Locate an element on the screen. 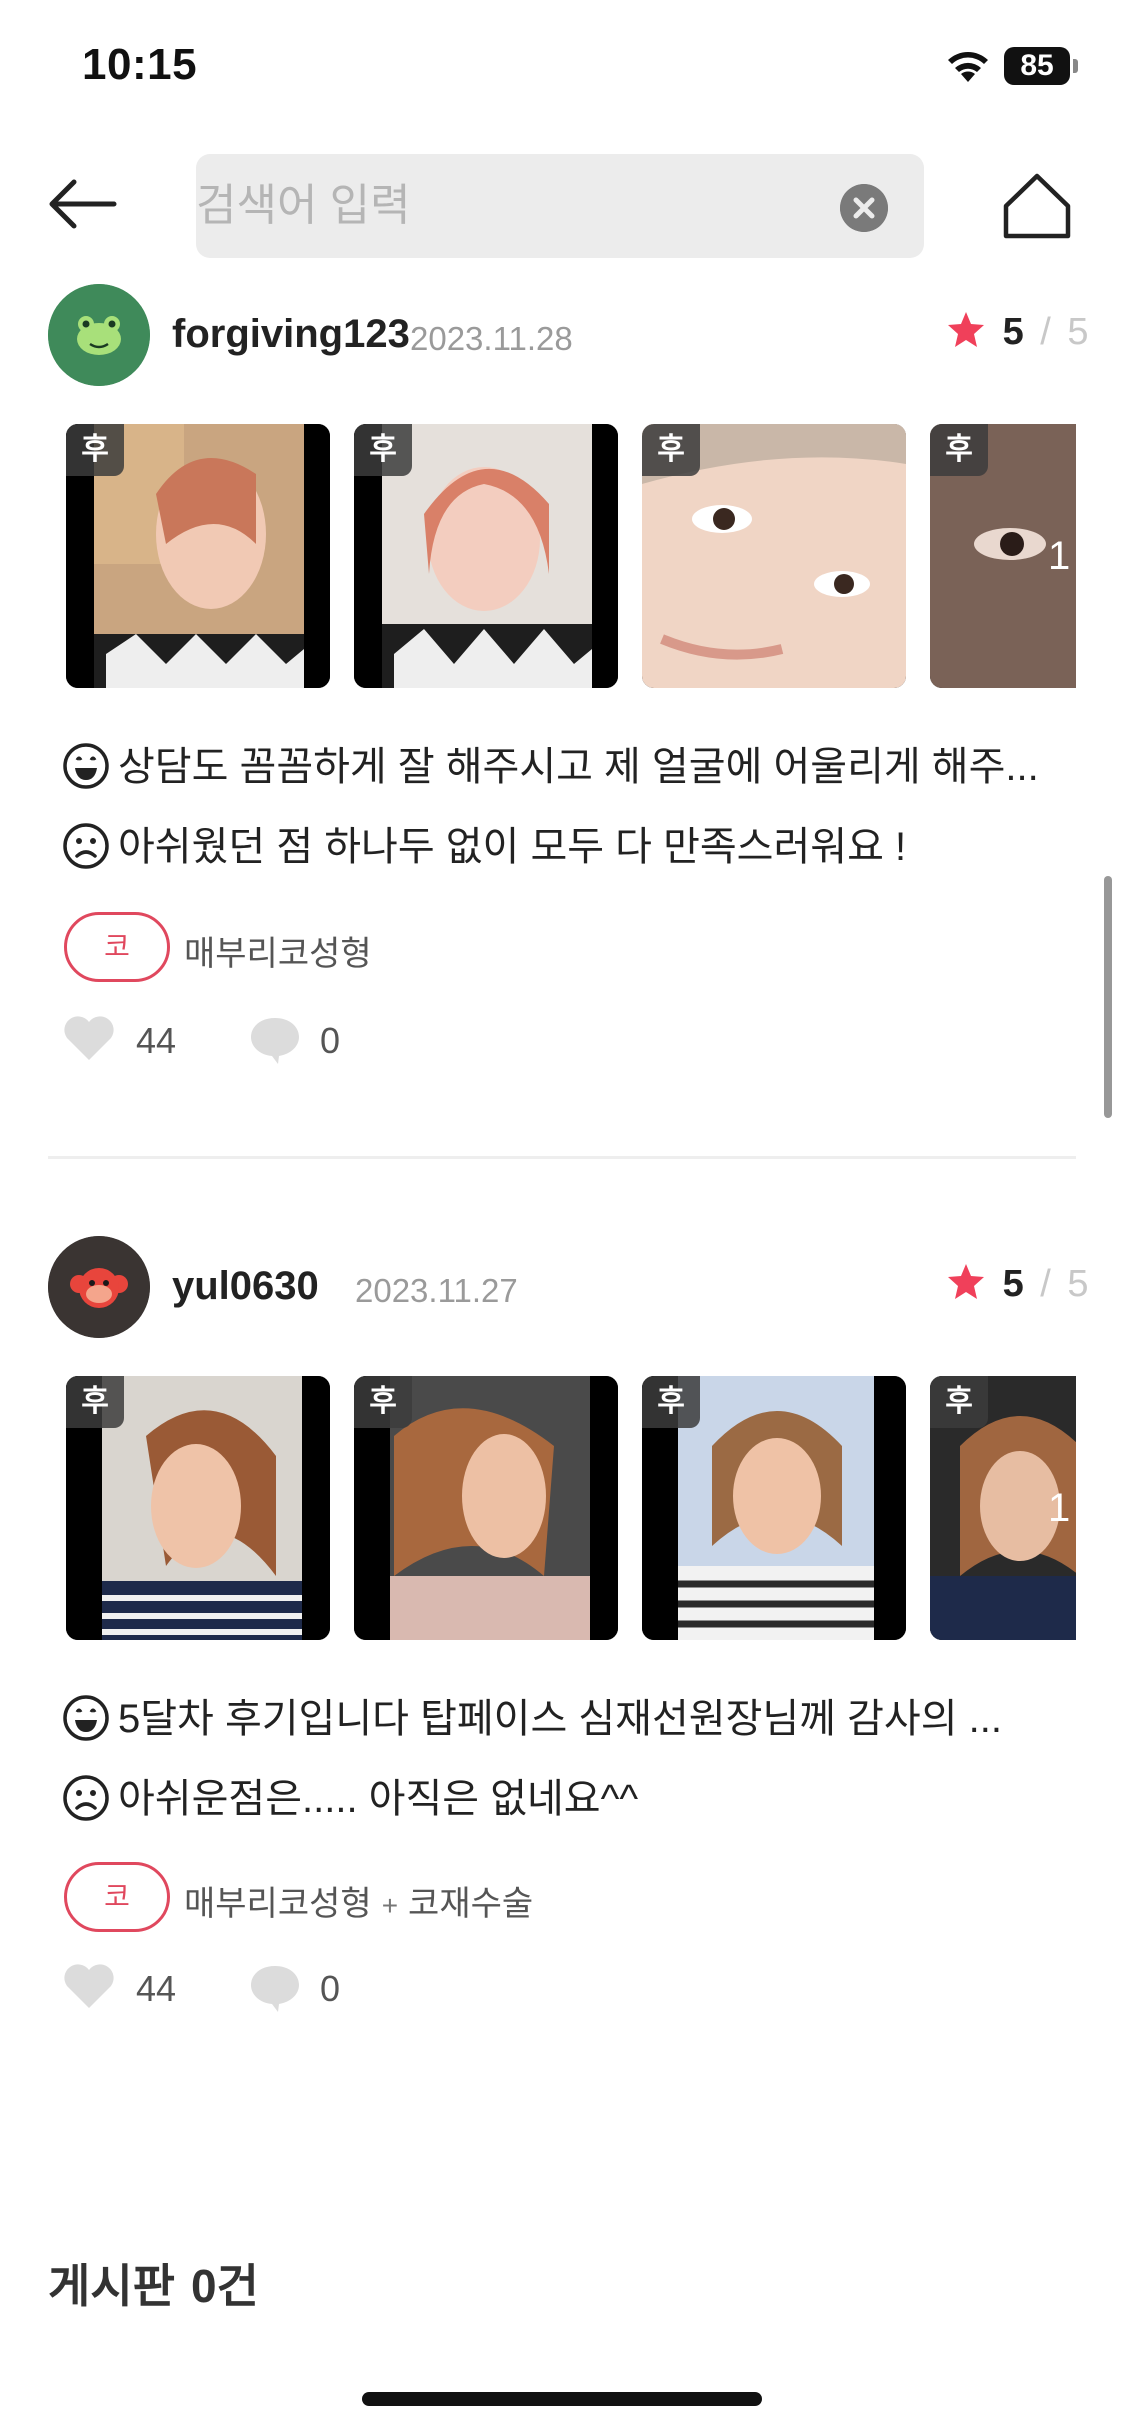 The width and height of the screenshot is (1125, 2436). review-date: 2023.11.28 is located at coordinates (491, 338).